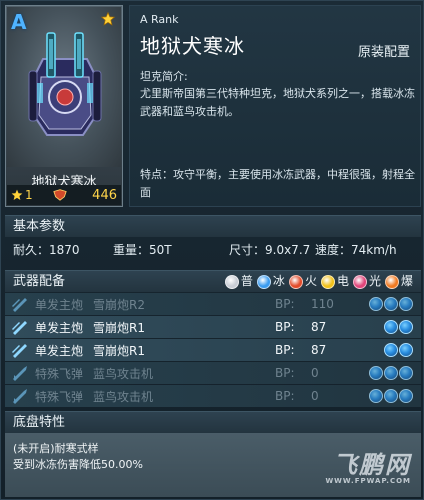  Describe the element at coordinates (327, 281) in the screenshot. I see `element-3-icon` at that location.